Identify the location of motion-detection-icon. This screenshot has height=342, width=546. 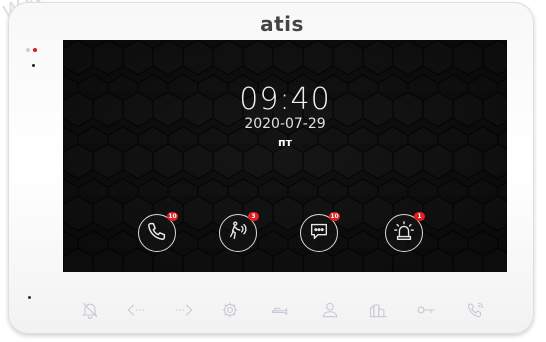
(238, 233).